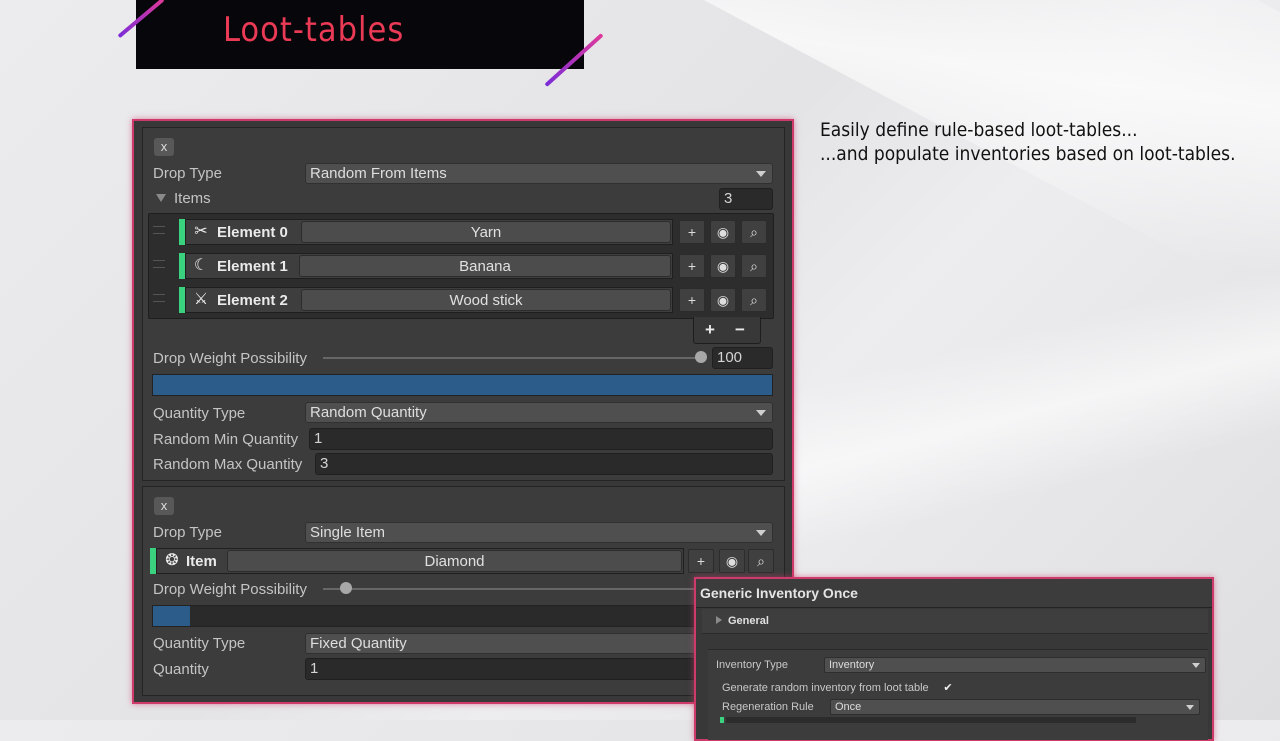  Describe the element at coordinates (719, 620) in the screenshot. I see `chevron-right-icon` at that location.